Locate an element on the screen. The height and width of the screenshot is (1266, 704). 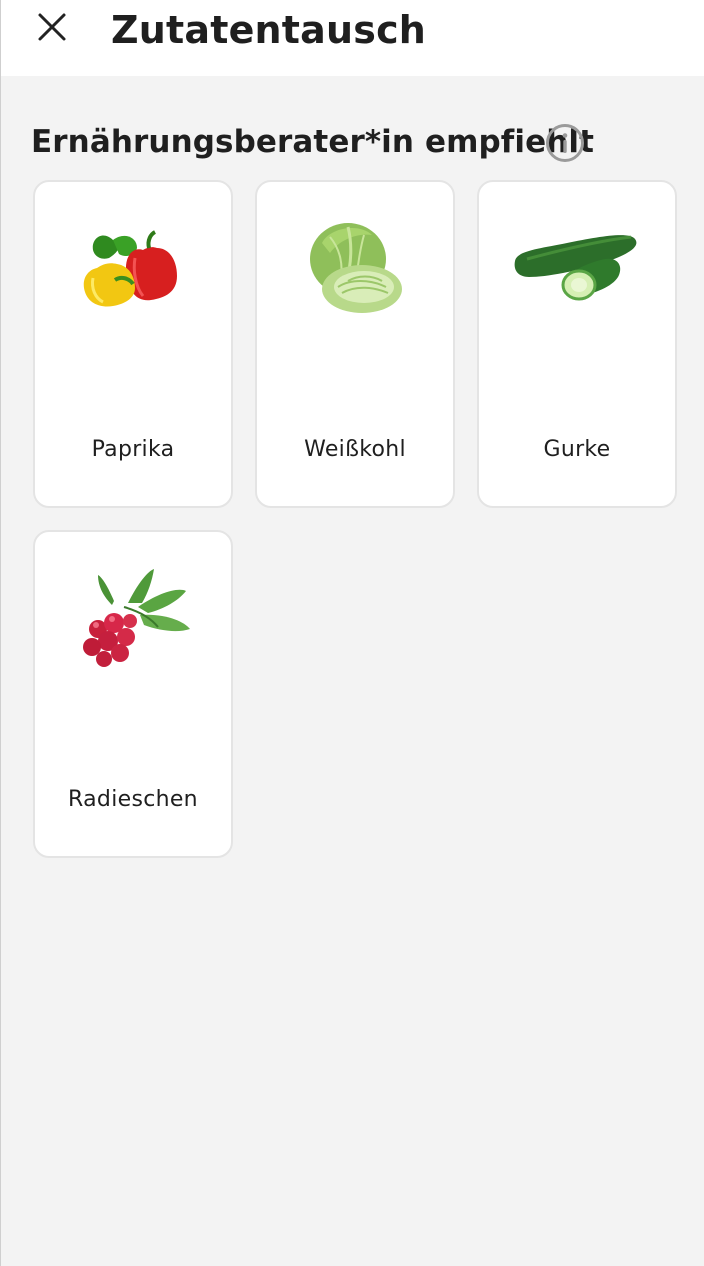
close-icon is located at coordinates (52, 27).